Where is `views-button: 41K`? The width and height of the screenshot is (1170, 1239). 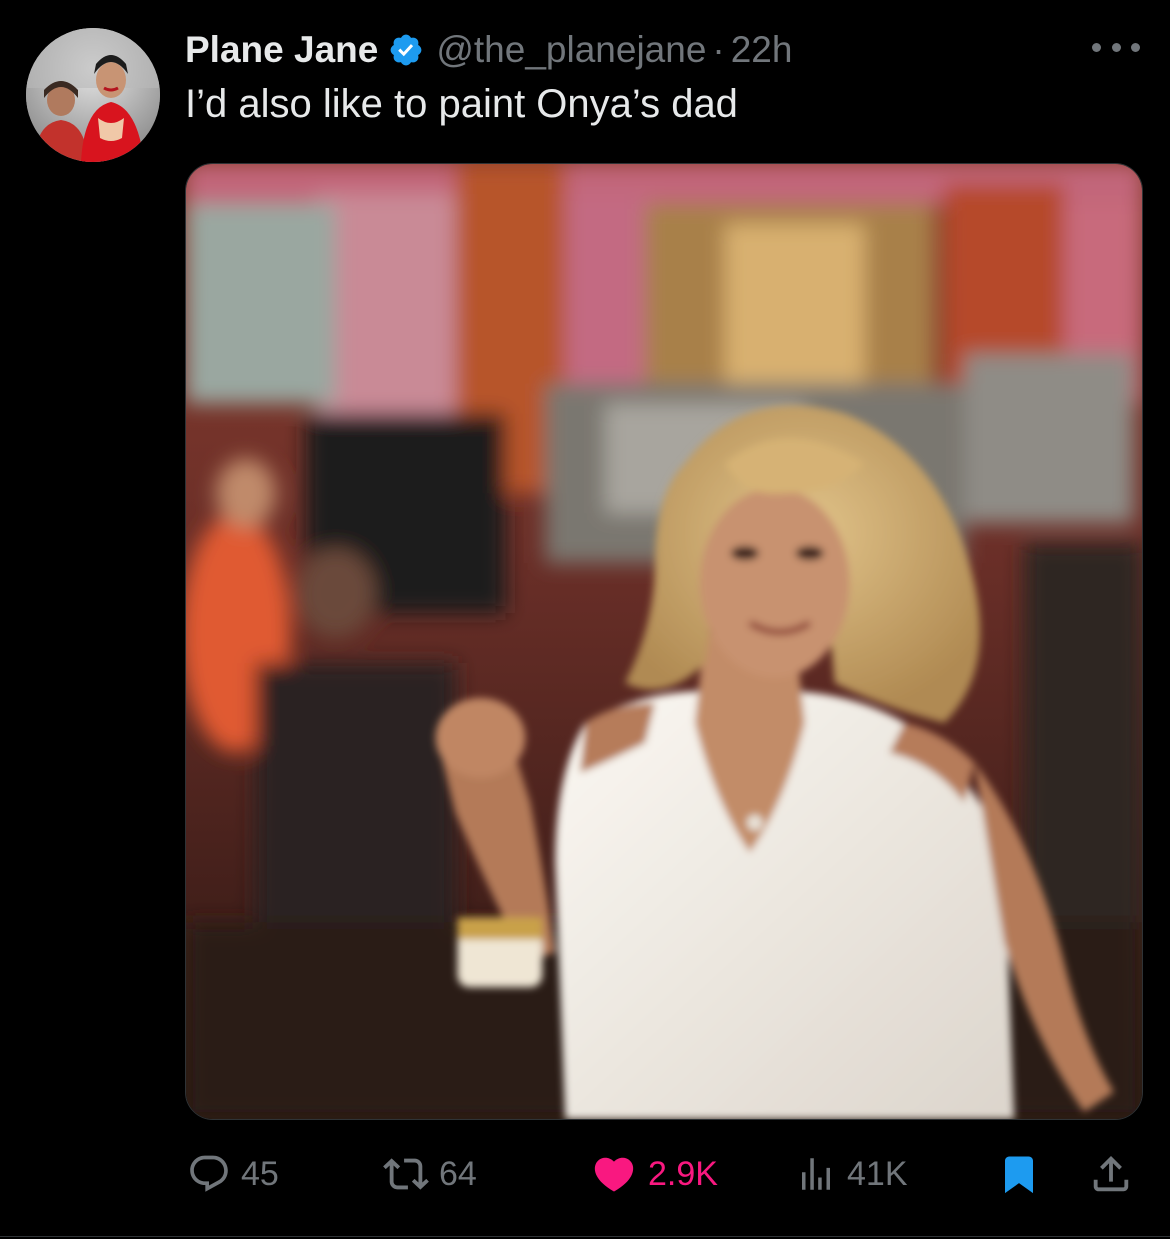
views-button: 41K is located at coordinates (851, 1174).